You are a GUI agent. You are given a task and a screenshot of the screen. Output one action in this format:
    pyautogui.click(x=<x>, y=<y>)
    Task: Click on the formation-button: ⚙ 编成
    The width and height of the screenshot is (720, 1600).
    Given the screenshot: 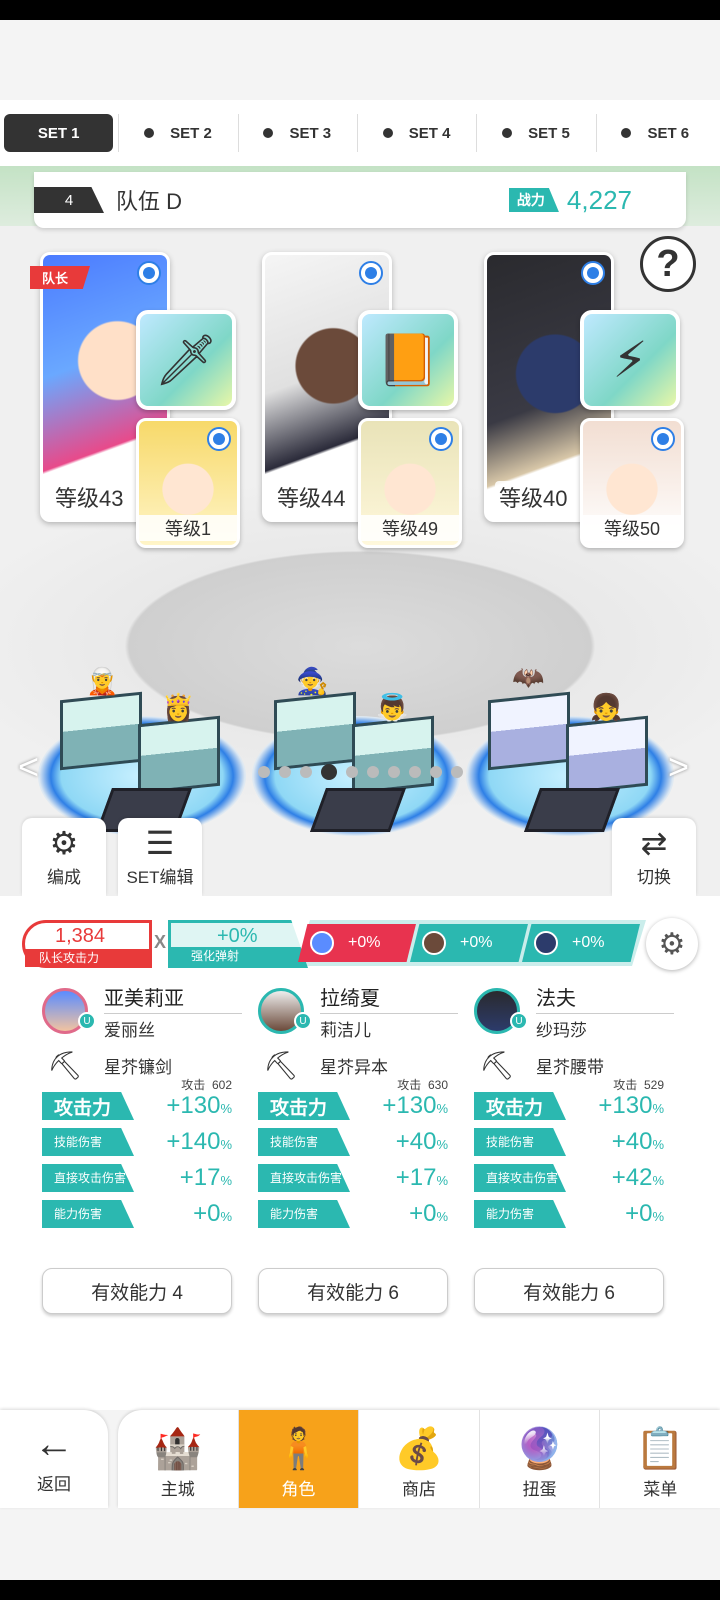 What is the action you would take?
    pyautogui.click(x=64, y=857)
    